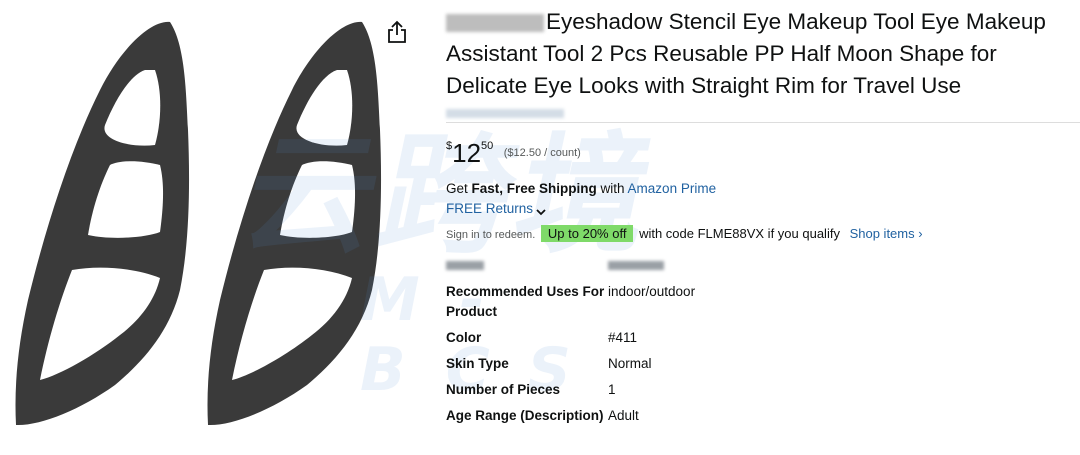  I want to click on free-returns: FREE Returns, so click(496, 209).